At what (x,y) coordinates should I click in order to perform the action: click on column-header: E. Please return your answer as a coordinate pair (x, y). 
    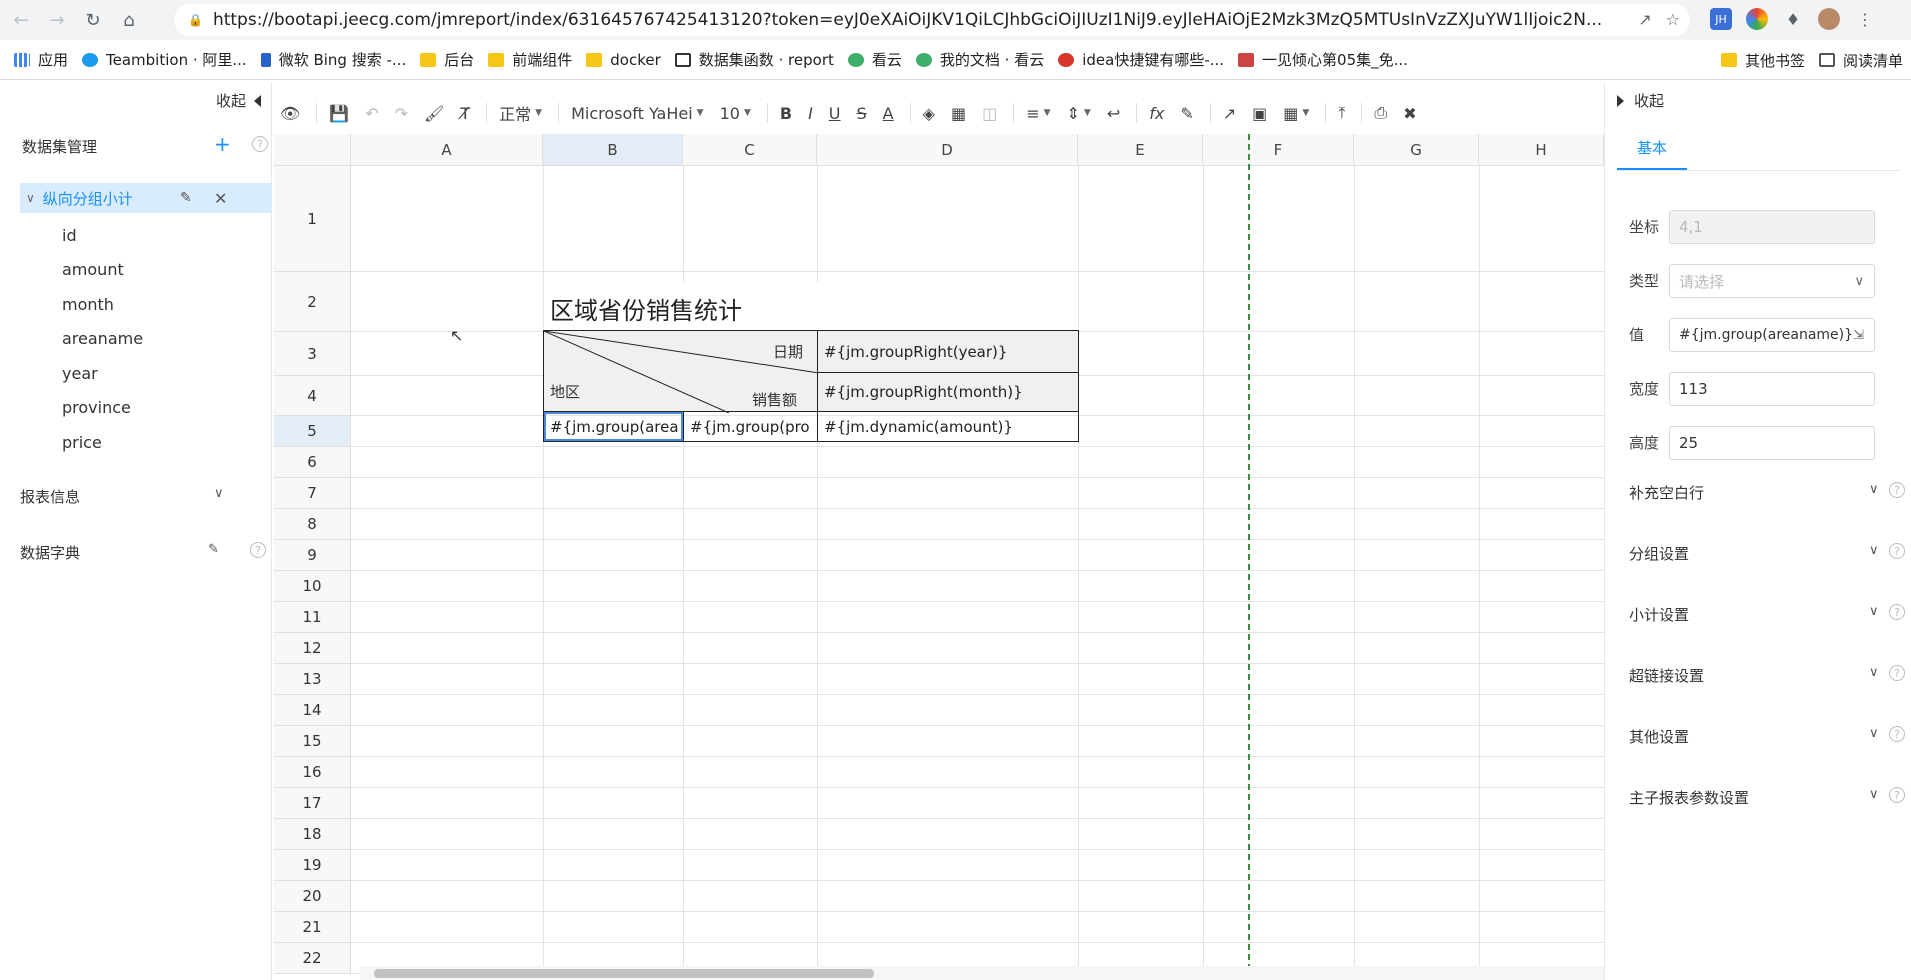
    Looking at the image, I should click on (1140, 150).